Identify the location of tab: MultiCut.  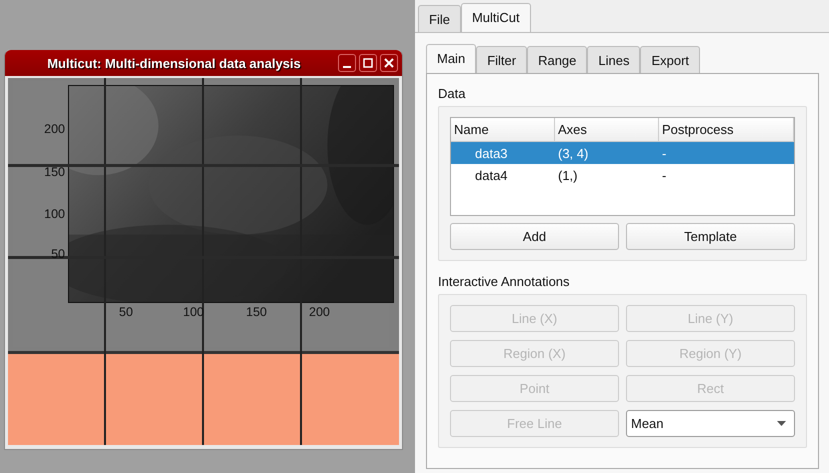
(495, 17).